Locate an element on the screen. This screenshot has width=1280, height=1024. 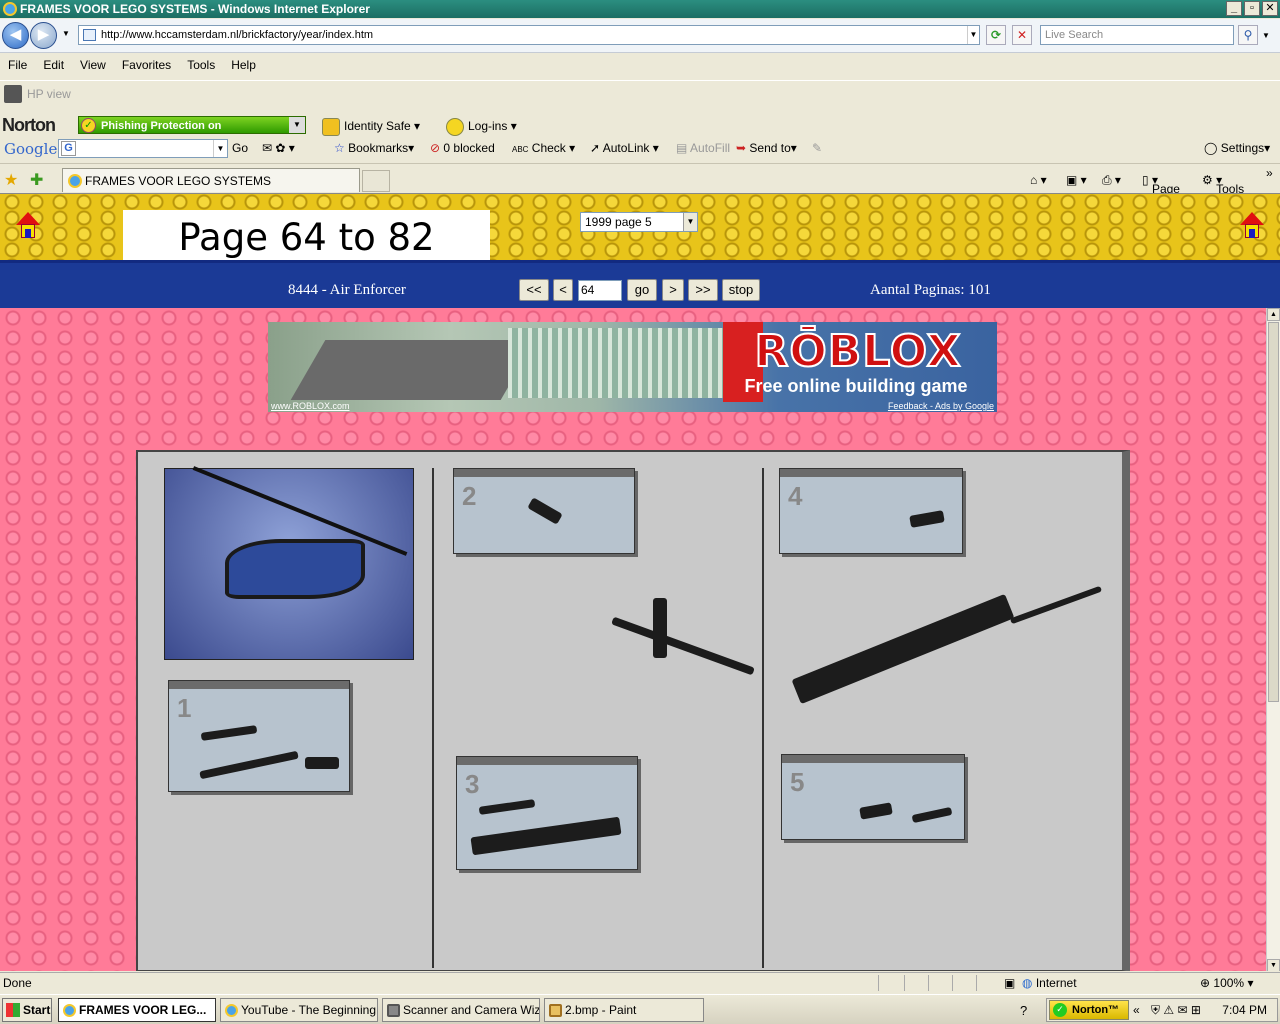
popup-blocked-button: ⊘ 0 blocked is located at coordinates (462, 148).